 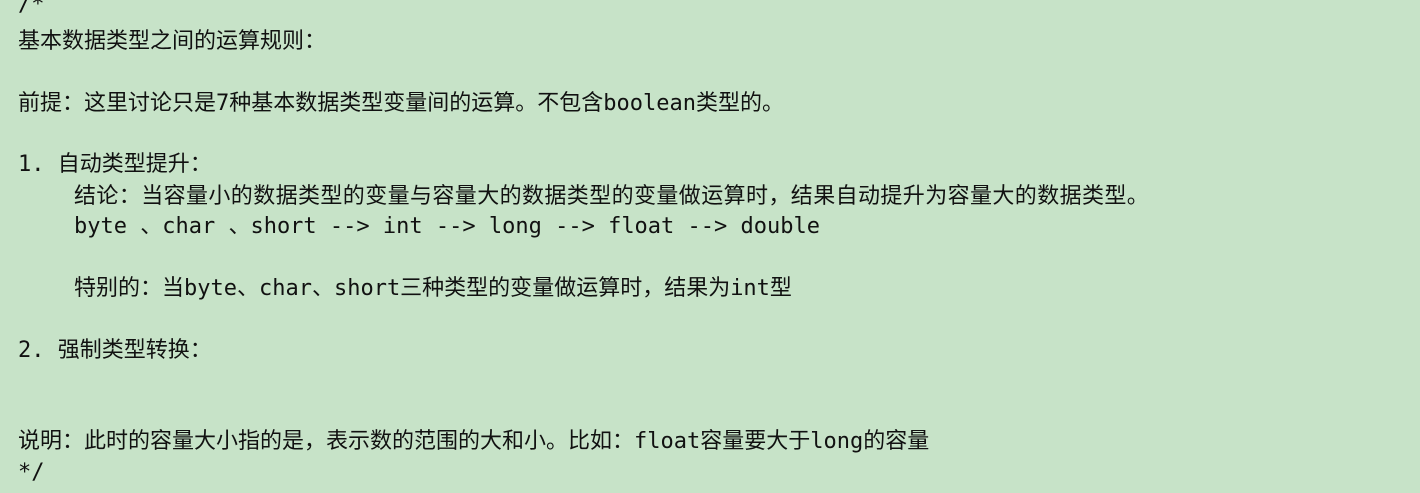 What do you see at coordinates (115, 164) in the screenshot?
I see `rule1-title: 1. 自动类型提升：` at bounding box center [115, 164].